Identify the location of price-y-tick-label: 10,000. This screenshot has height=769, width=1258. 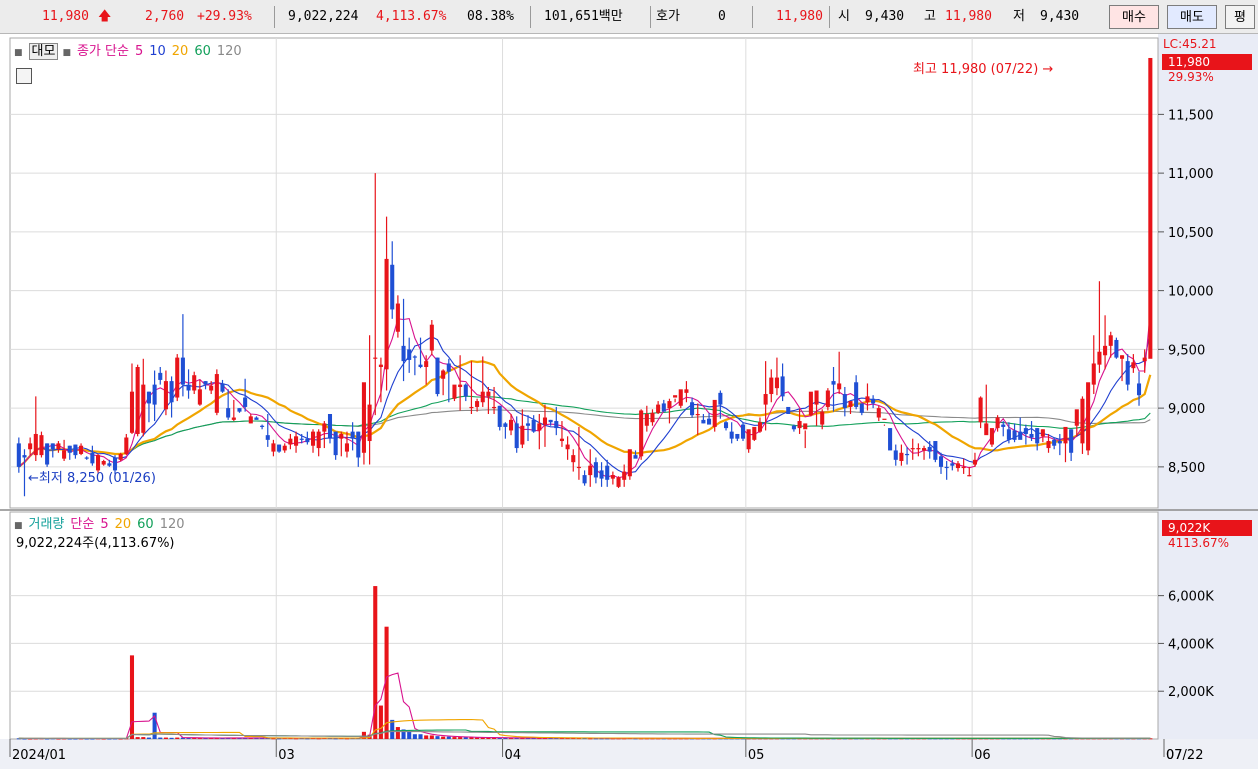
(1191, 292).